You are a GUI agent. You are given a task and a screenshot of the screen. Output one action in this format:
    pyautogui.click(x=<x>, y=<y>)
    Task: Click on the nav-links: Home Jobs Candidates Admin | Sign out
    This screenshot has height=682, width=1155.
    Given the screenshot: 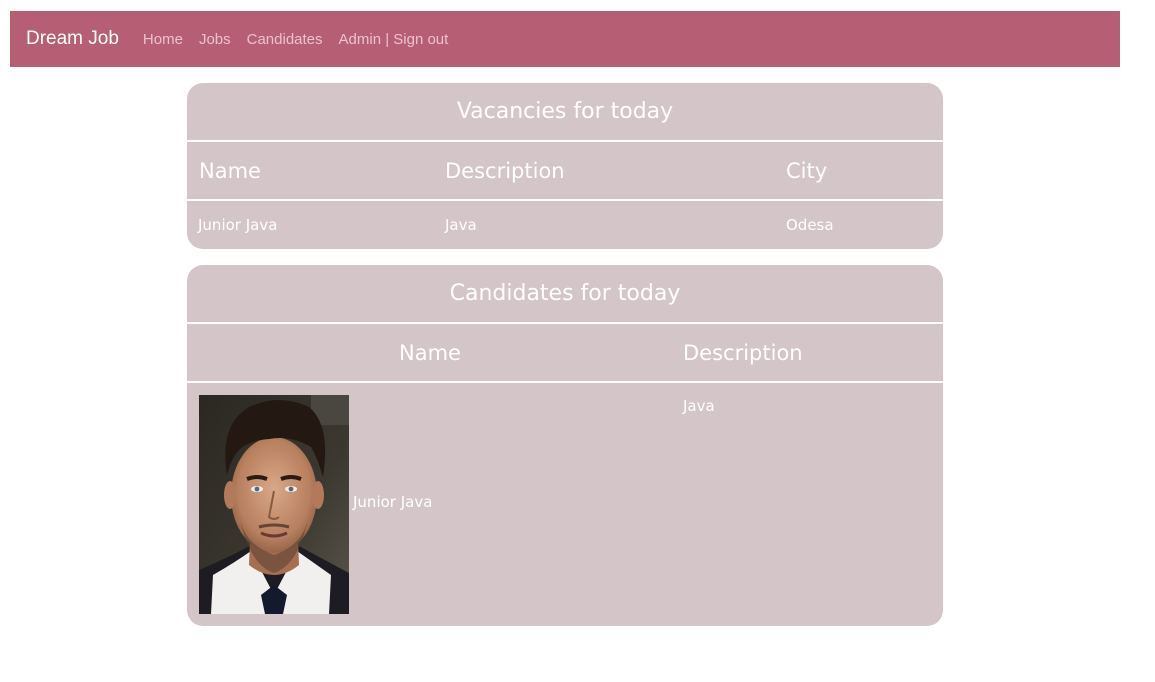 What is the action you would take?
    pyautogui.click(x=295, y=39)
    